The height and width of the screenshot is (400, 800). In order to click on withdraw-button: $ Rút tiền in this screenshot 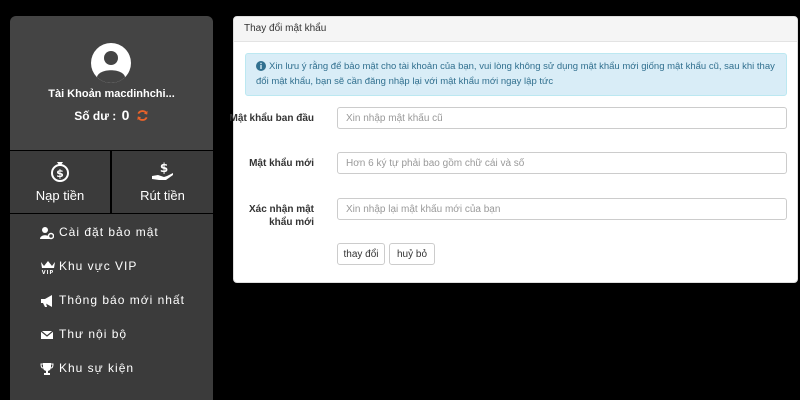, I will do `click(162, 182)`.